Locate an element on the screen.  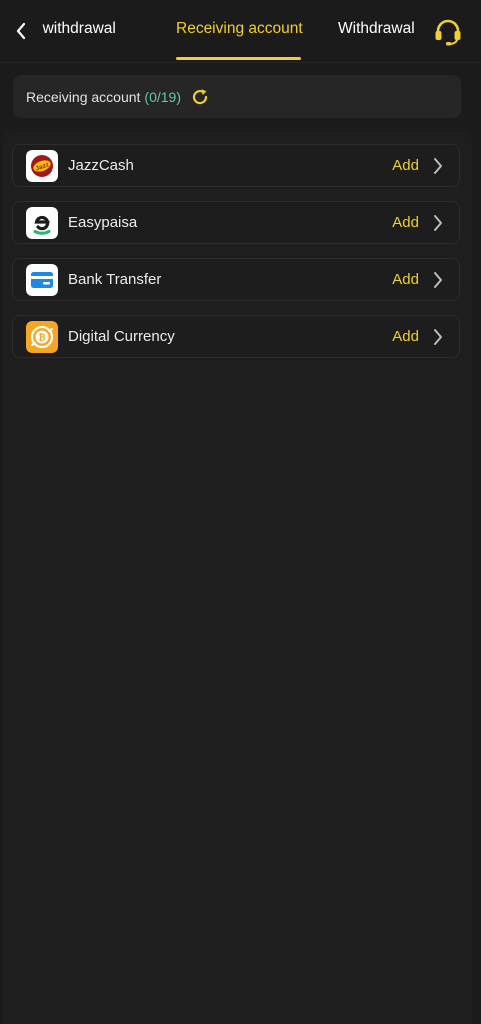
method-name: Digital Currency is located at coordinates (121, 336).